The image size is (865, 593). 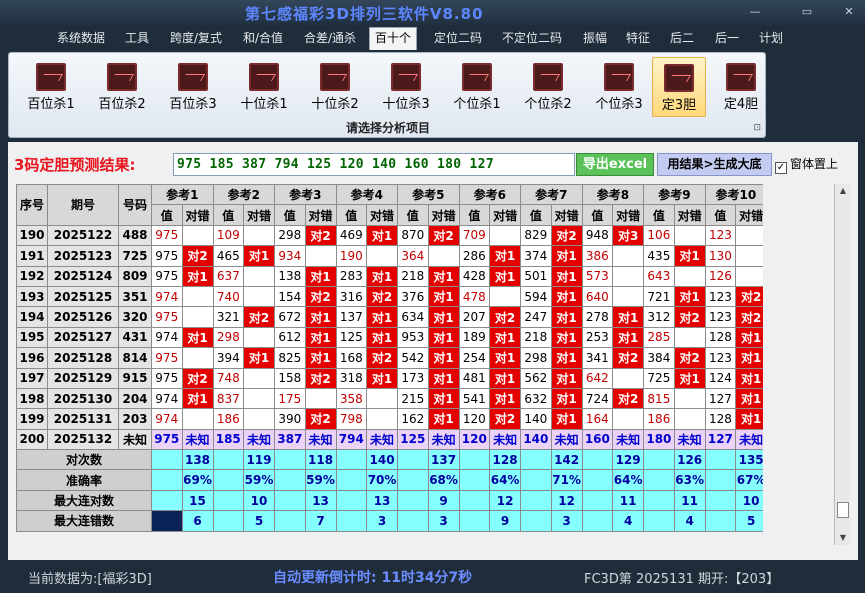 What do you see at coordinates (714, 164) in the screenshot?
I see `generate-base-button: 用结果>生成大底` at bounding box center [714, 164].